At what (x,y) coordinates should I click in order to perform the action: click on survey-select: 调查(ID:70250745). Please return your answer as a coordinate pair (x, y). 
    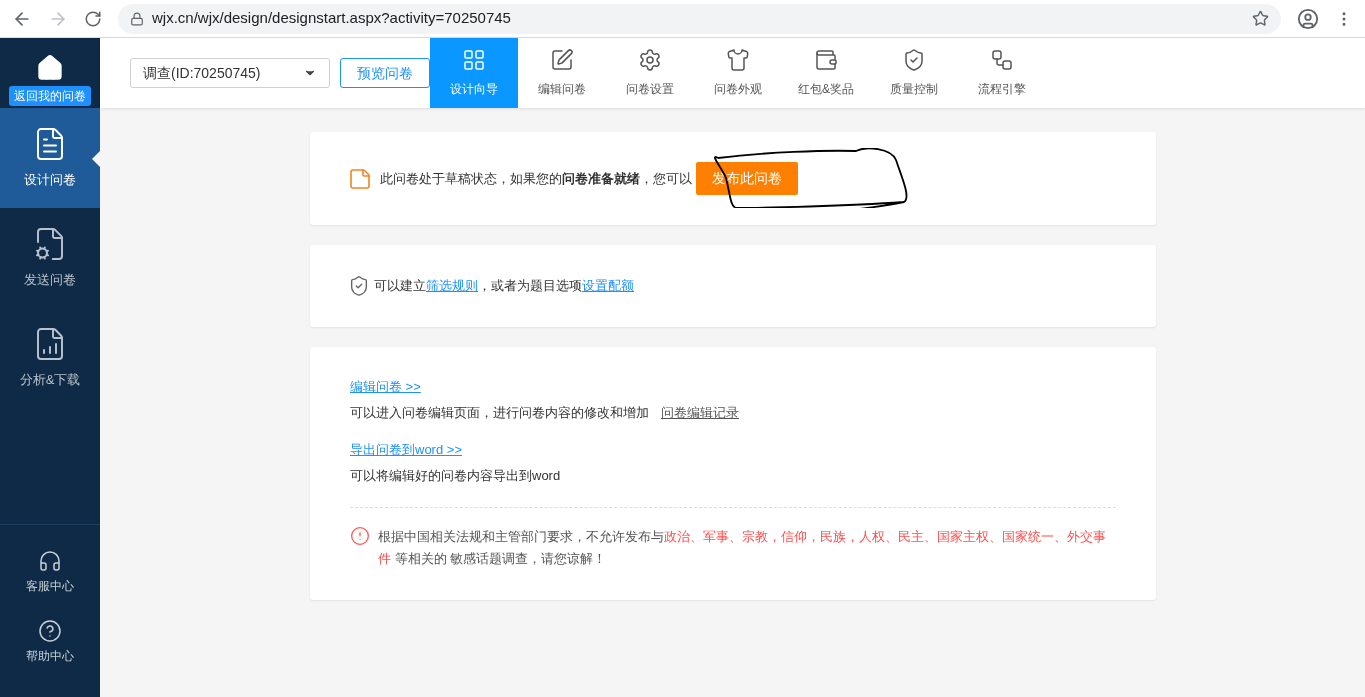
    Looking at the image, I should click on (230, 73).